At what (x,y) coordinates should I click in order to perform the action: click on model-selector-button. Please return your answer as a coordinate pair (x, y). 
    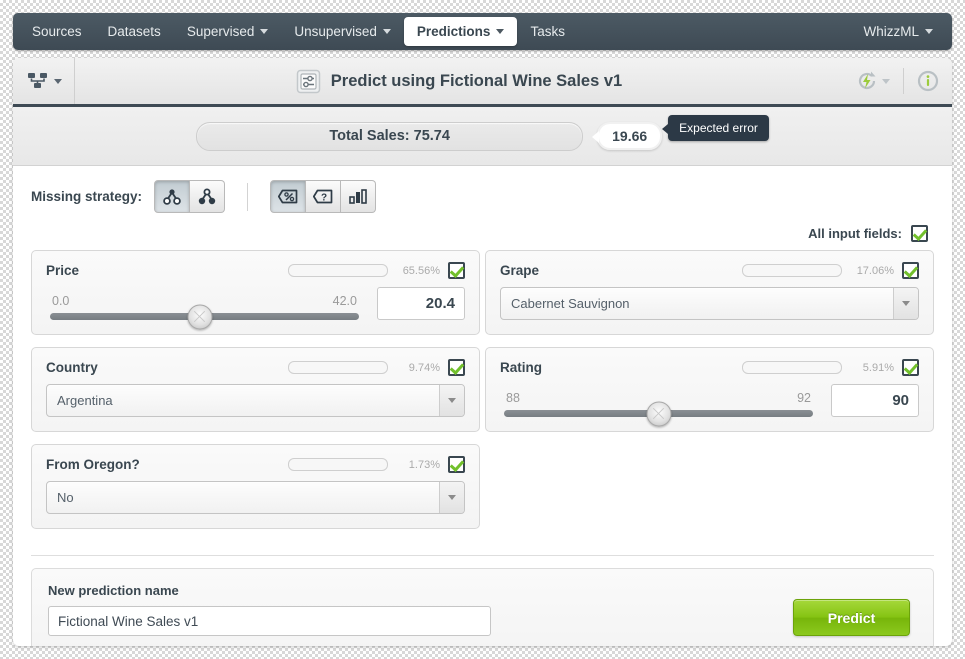
    Looking at the image, I should click on (44, 81).